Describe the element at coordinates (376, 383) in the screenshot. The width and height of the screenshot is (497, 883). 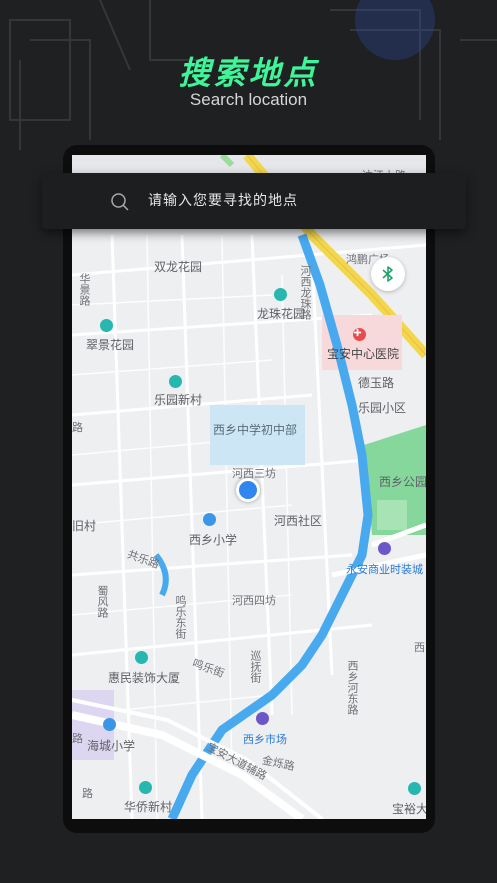
I see `map-label: 德玉路` at that location.